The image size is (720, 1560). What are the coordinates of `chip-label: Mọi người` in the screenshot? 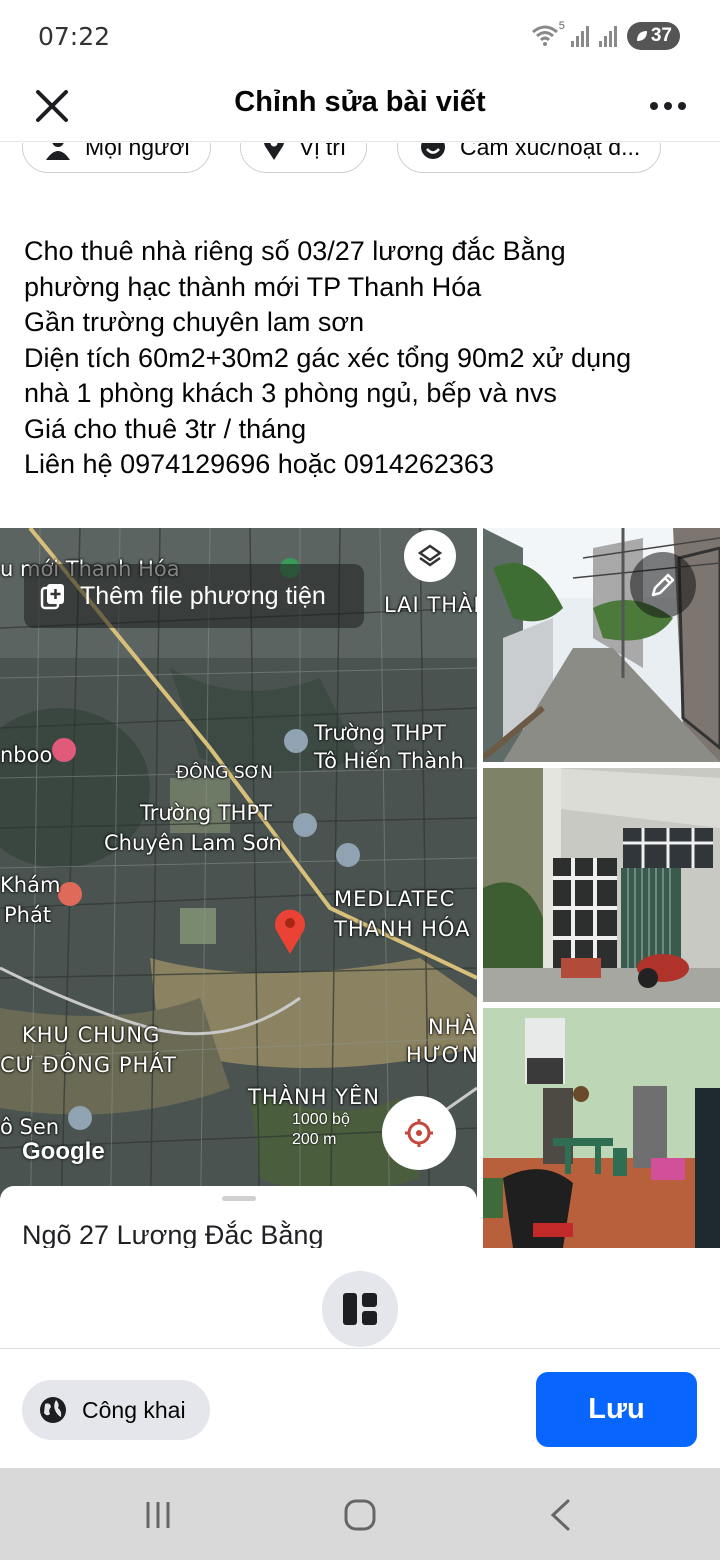 It's located at (137, 151).